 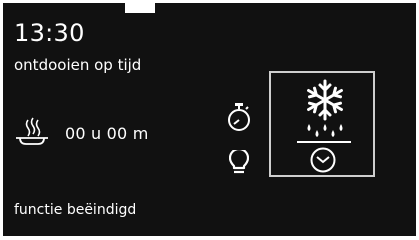 What do you see at coordinates (140, 8) in the screenshot?
I see `top-tab` at bounding box center [140, 8].